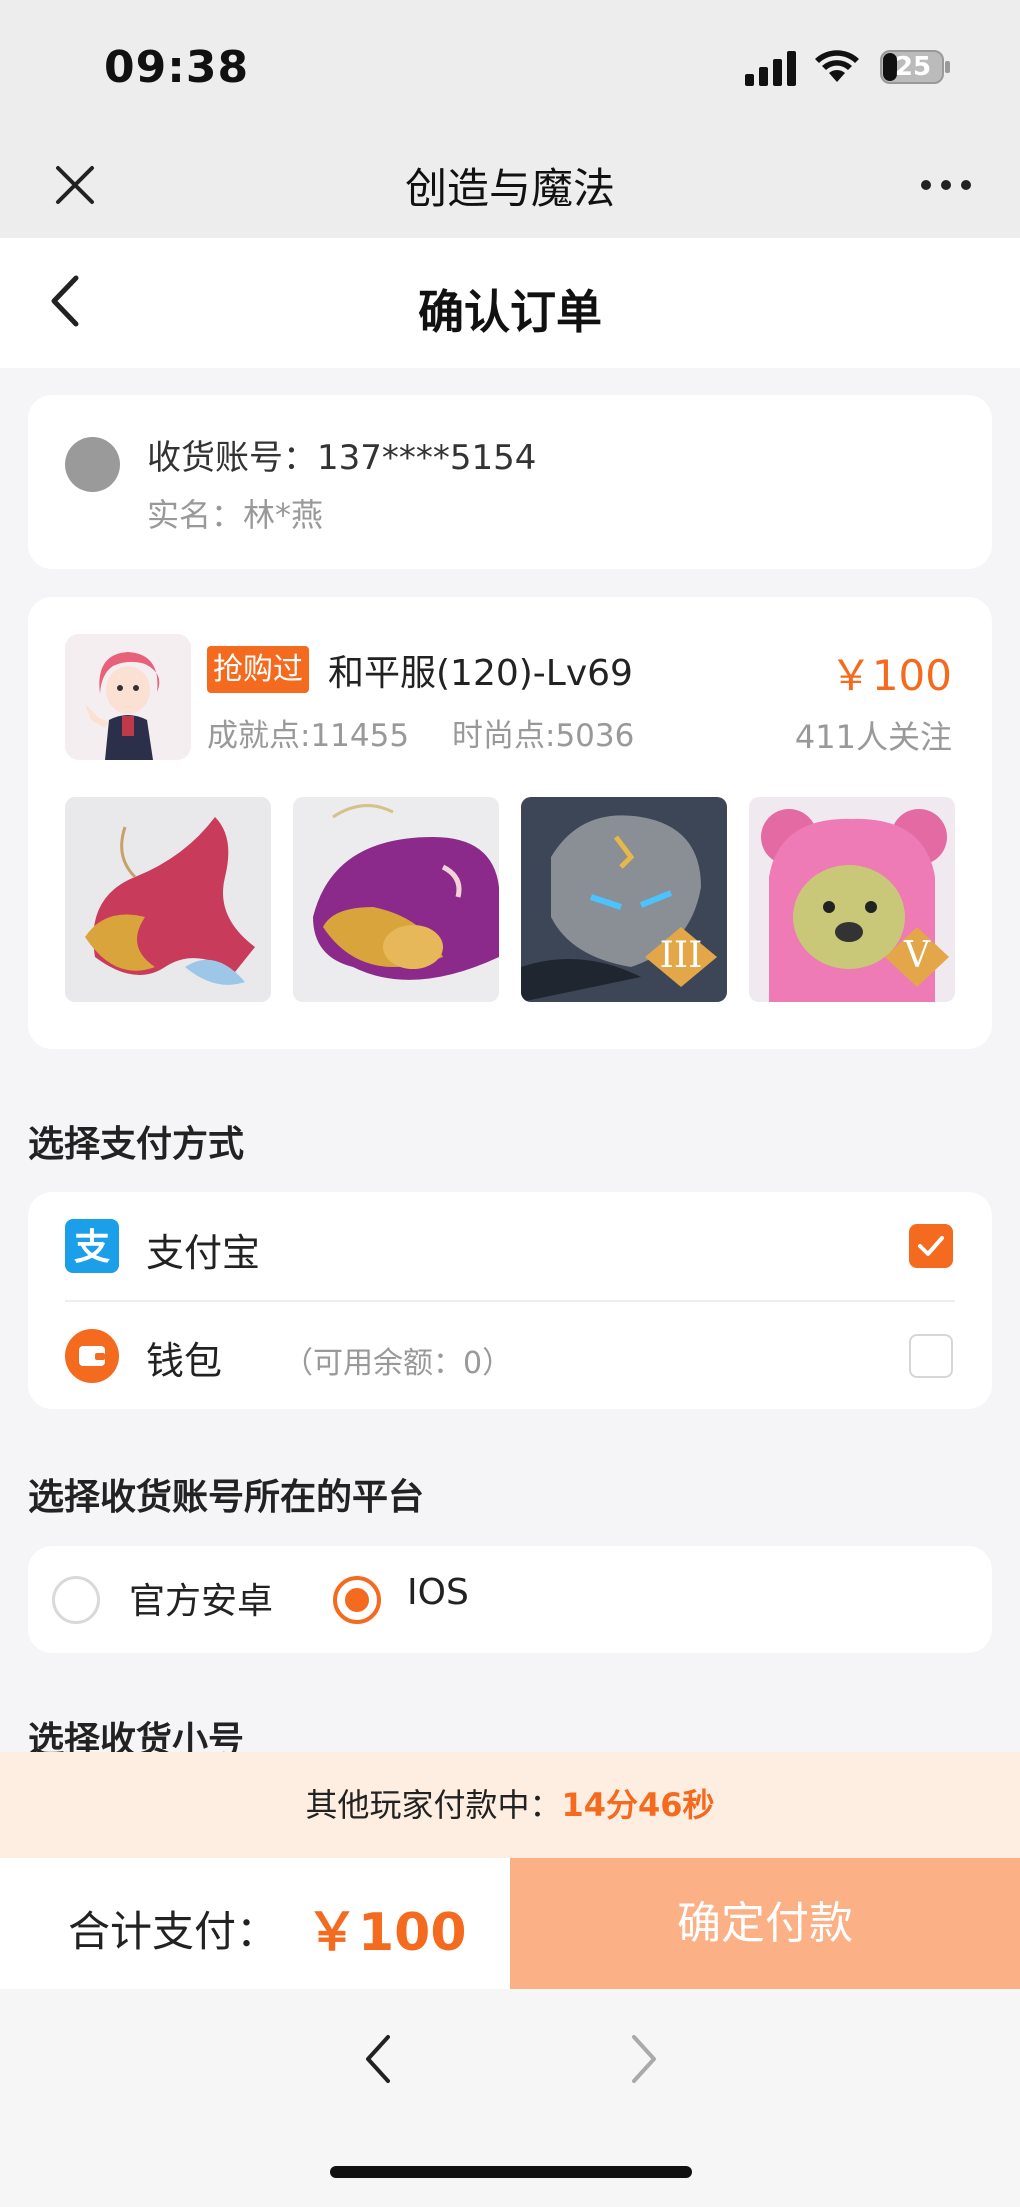  I want to click on wallet-checkbox, so click(931, 1356).